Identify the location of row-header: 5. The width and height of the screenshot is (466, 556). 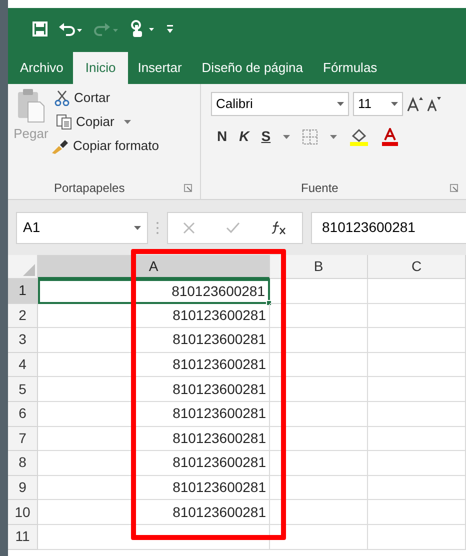
(23, 389).